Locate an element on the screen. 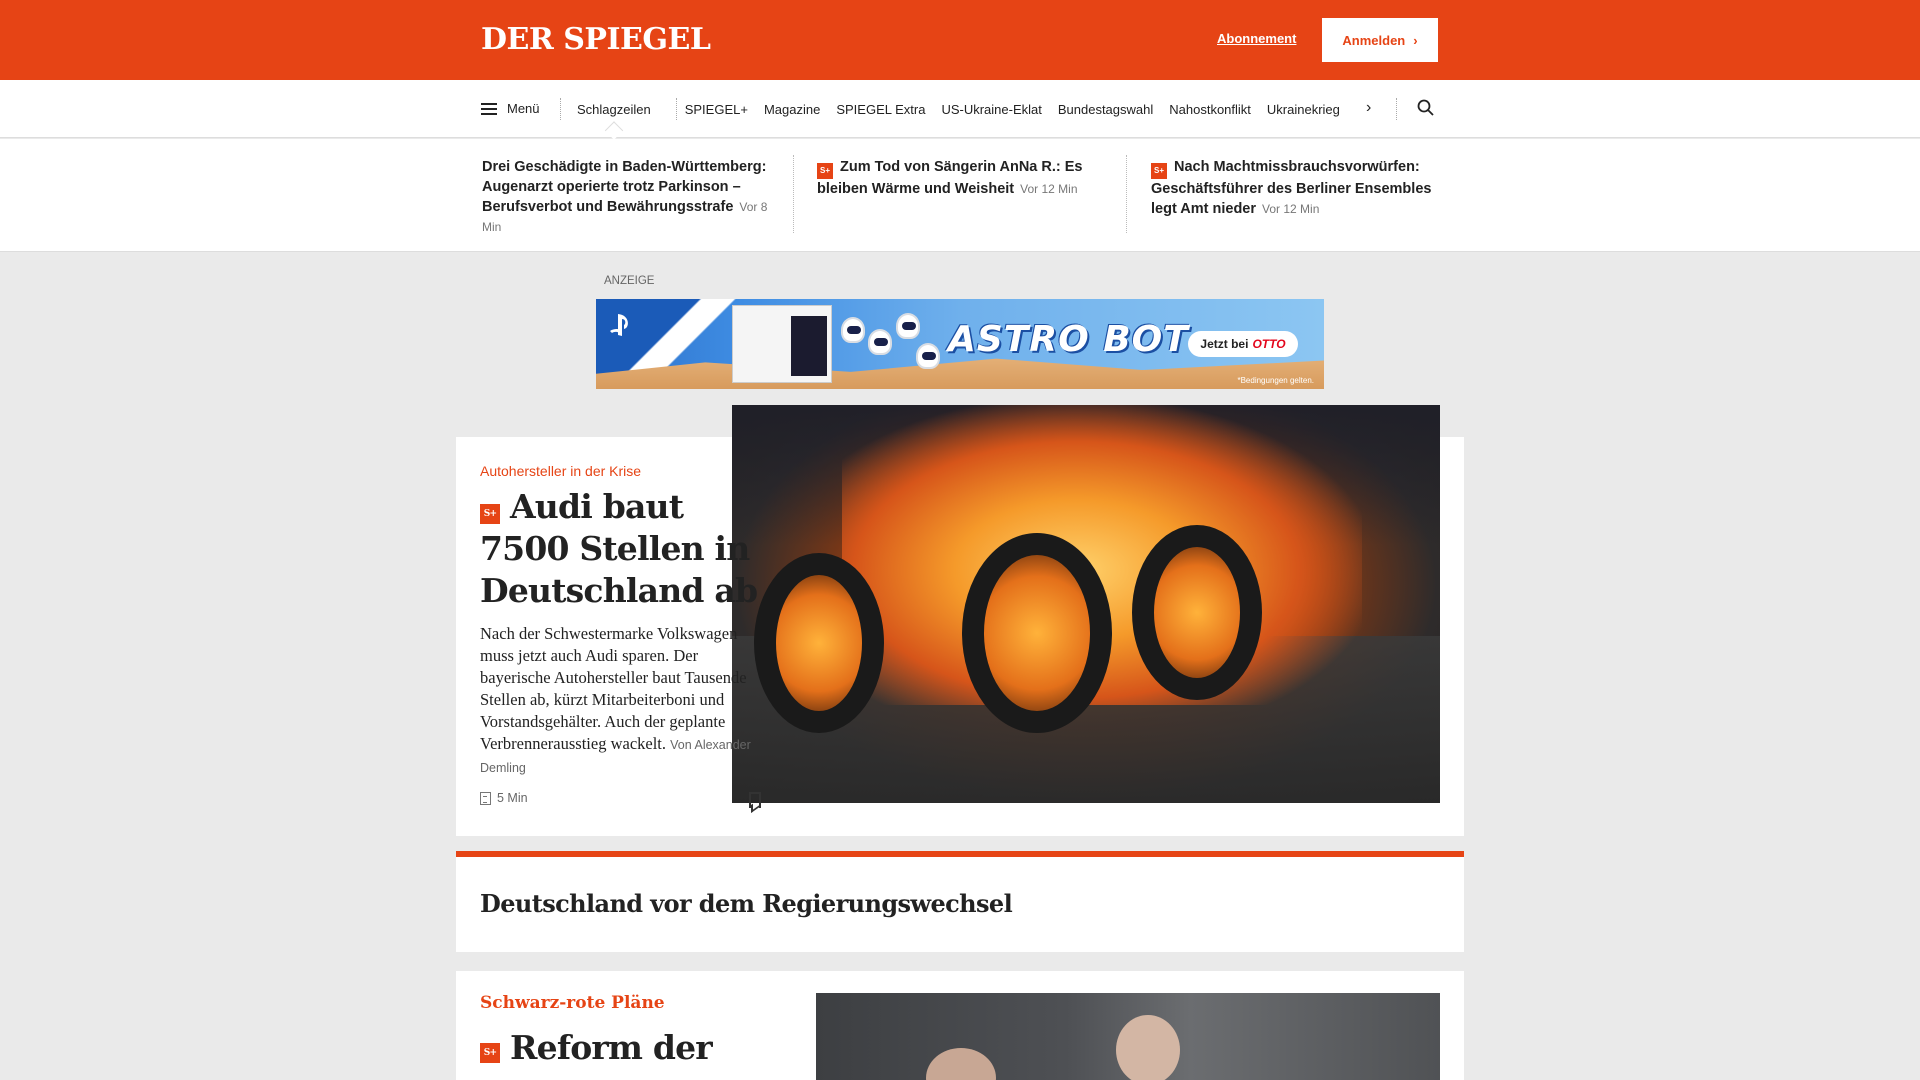  second-headline: S+ Reform der is located at coordinates (596, 1047).